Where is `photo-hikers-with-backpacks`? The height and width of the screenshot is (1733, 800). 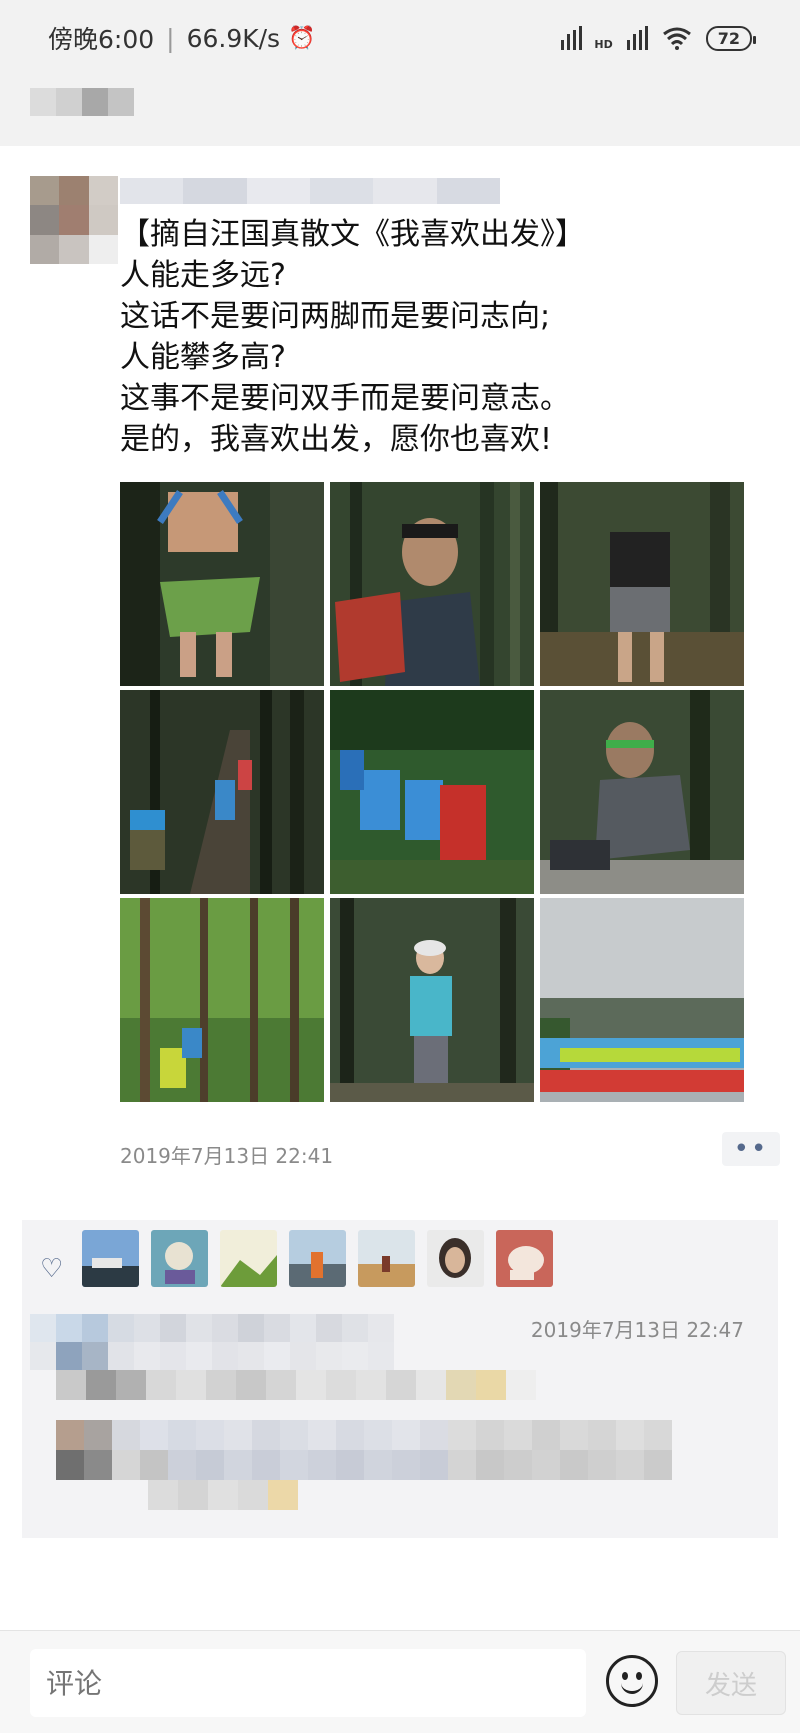 photo-hikers-with-backpacks is located at coordinates (432, 792).